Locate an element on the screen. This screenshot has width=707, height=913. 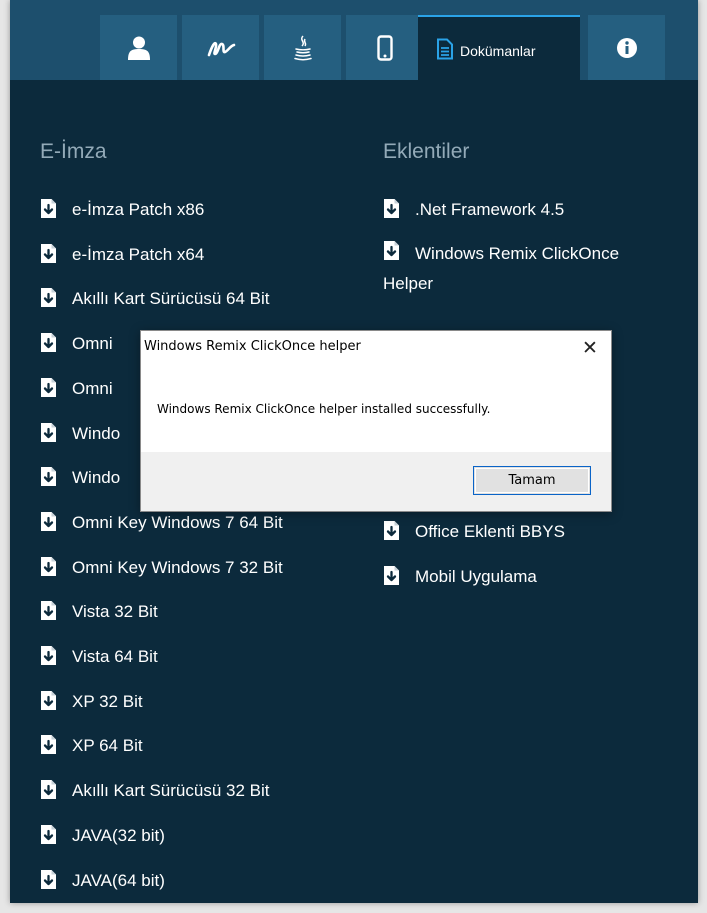
download-link: Akıllı Kart Sürücüsü 32 Bit is located at coordinates (154, 791).